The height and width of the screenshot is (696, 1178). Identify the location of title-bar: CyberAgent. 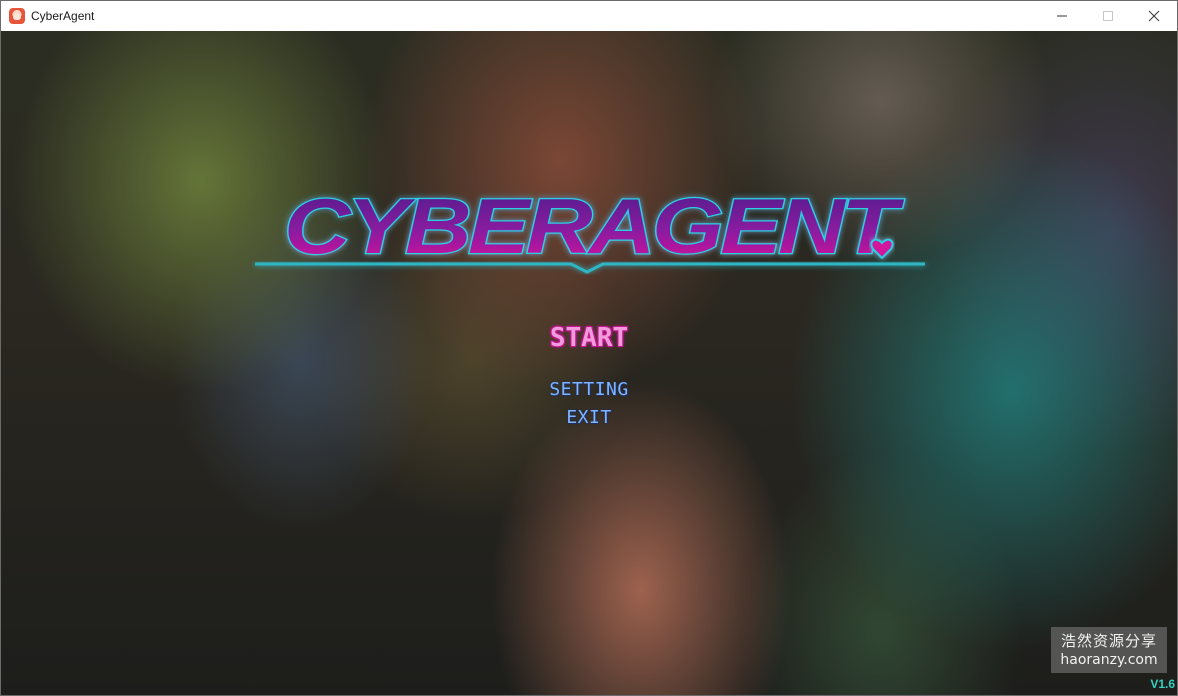
(589, 16).